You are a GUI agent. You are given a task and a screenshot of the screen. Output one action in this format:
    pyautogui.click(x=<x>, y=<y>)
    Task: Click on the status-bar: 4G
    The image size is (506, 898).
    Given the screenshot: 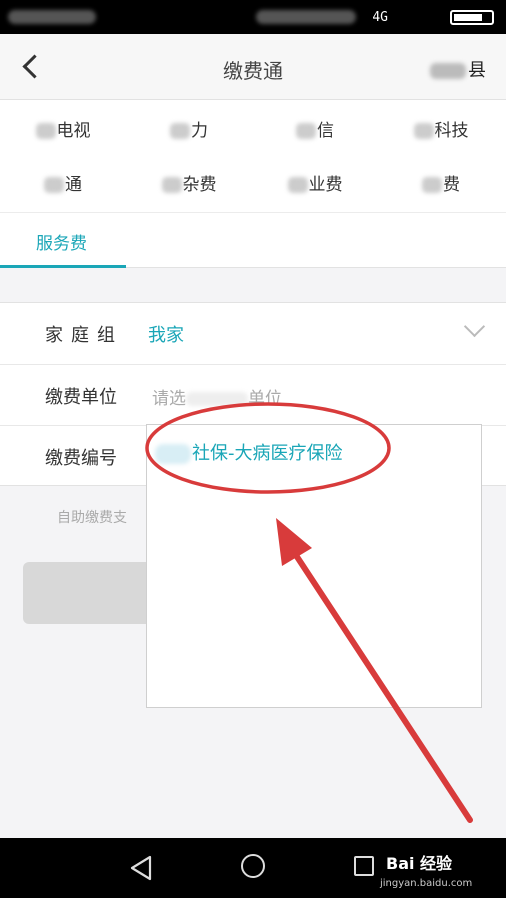 What is the action you would take?
    pyautogui.click(x=253, y=17)
    